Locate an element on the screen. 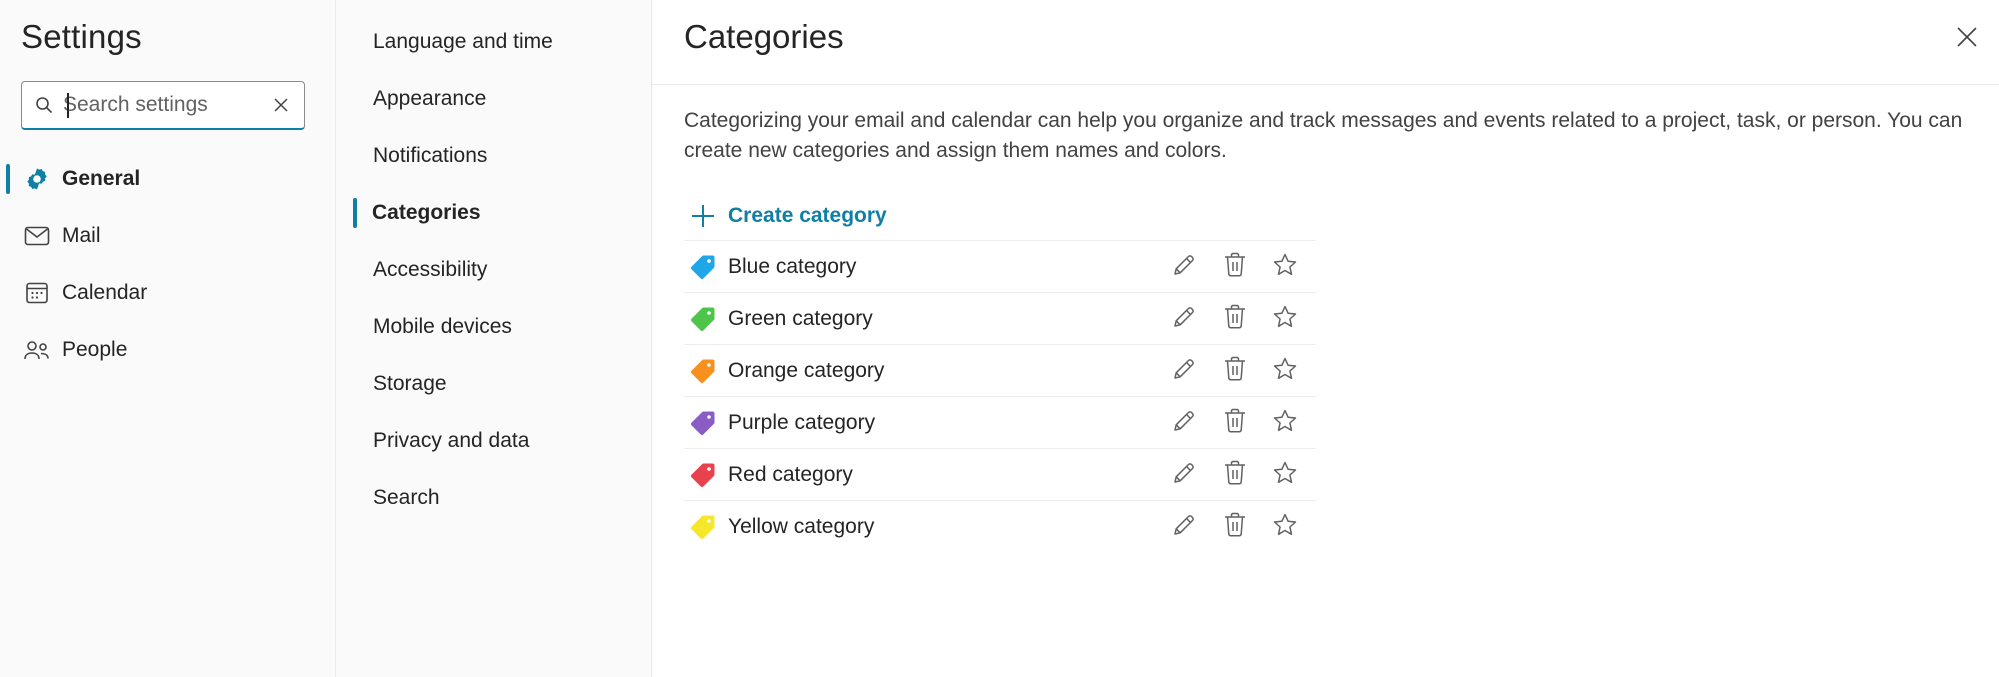  mail-icon is located at coordinates (37, 236).